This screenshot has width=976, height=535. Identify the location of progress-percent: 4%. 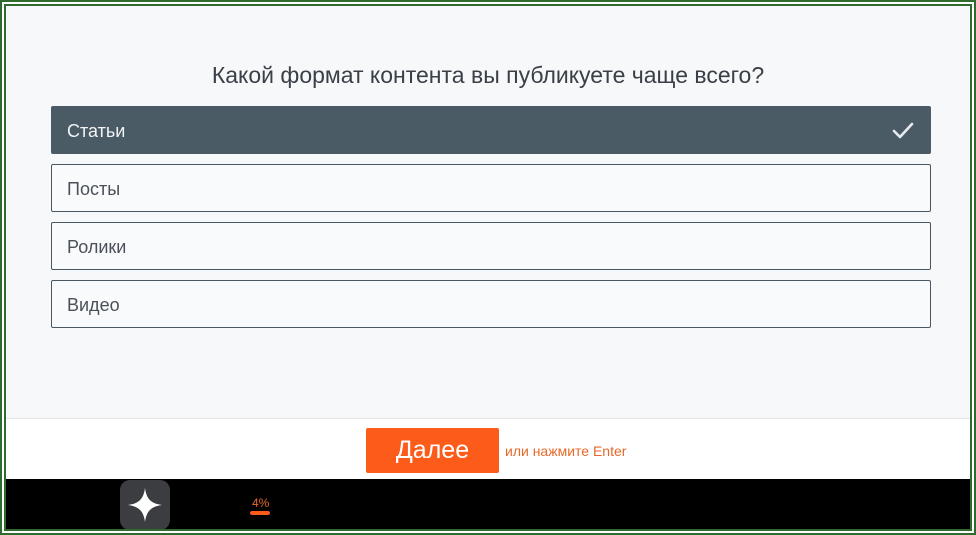
(261, 503).